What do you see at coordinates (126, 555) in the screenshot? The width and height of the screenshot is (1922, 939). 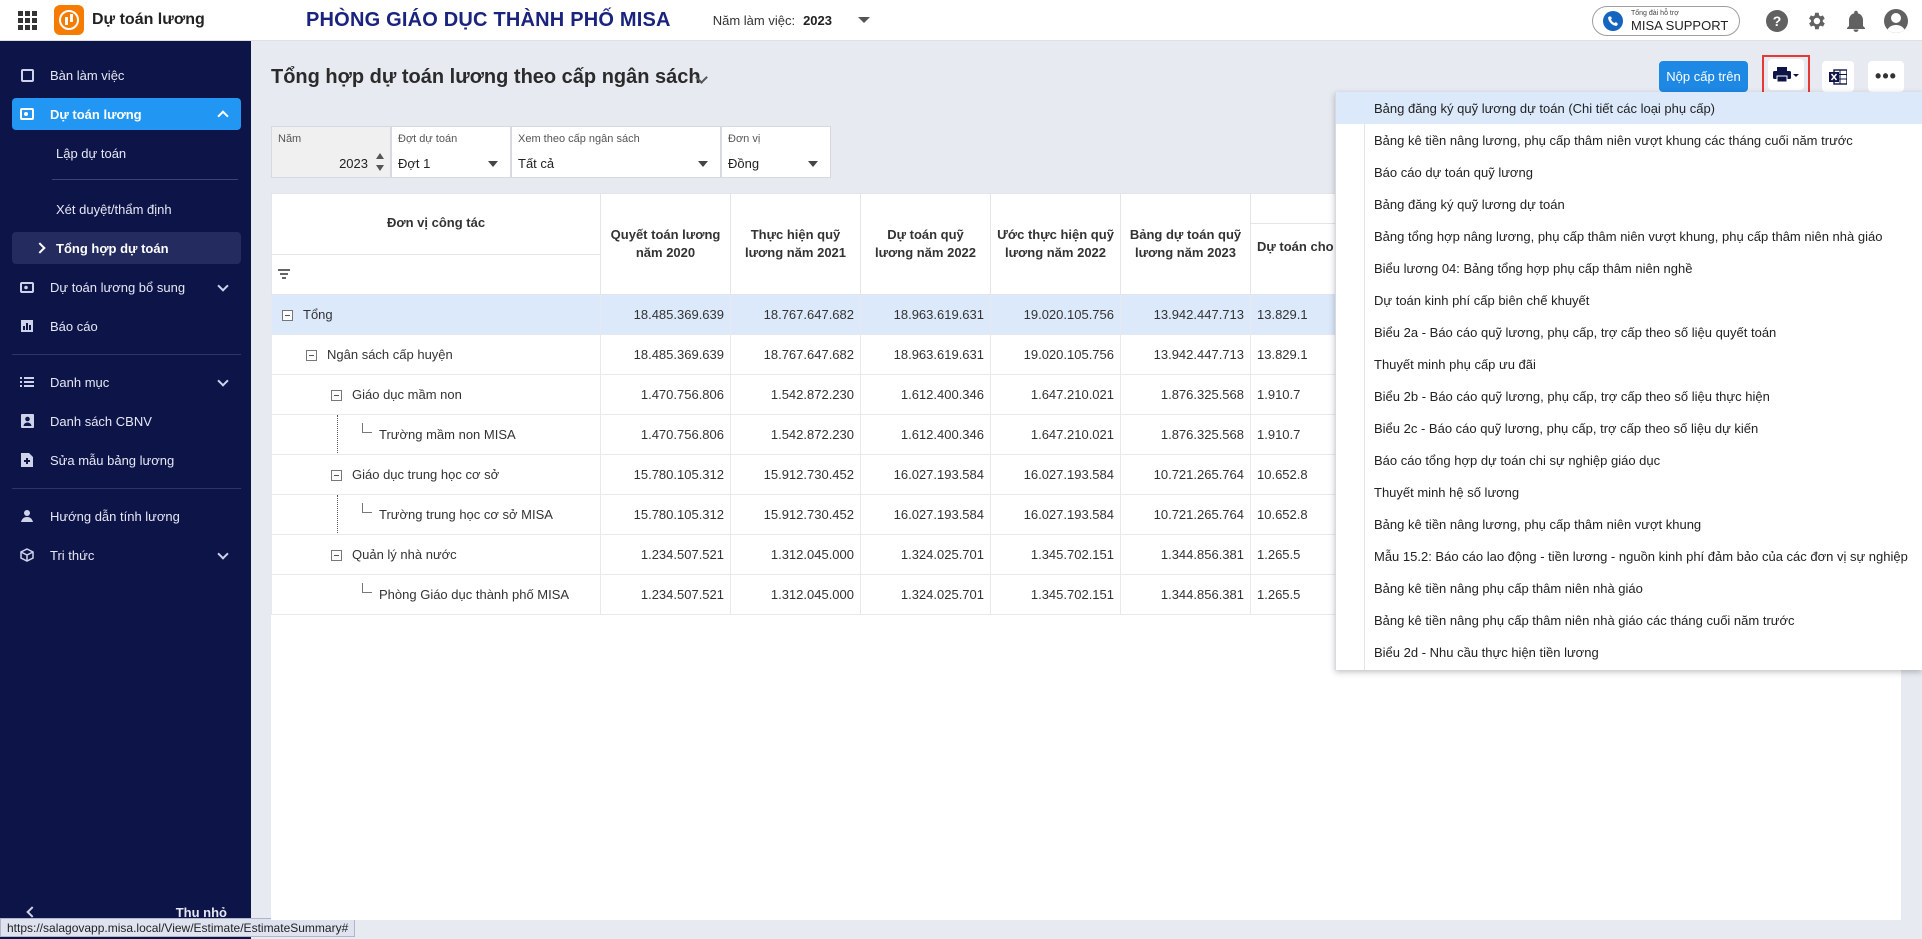 I see `sidebar-item-knowledge: Tri thức` at bounding box center [126, 555].